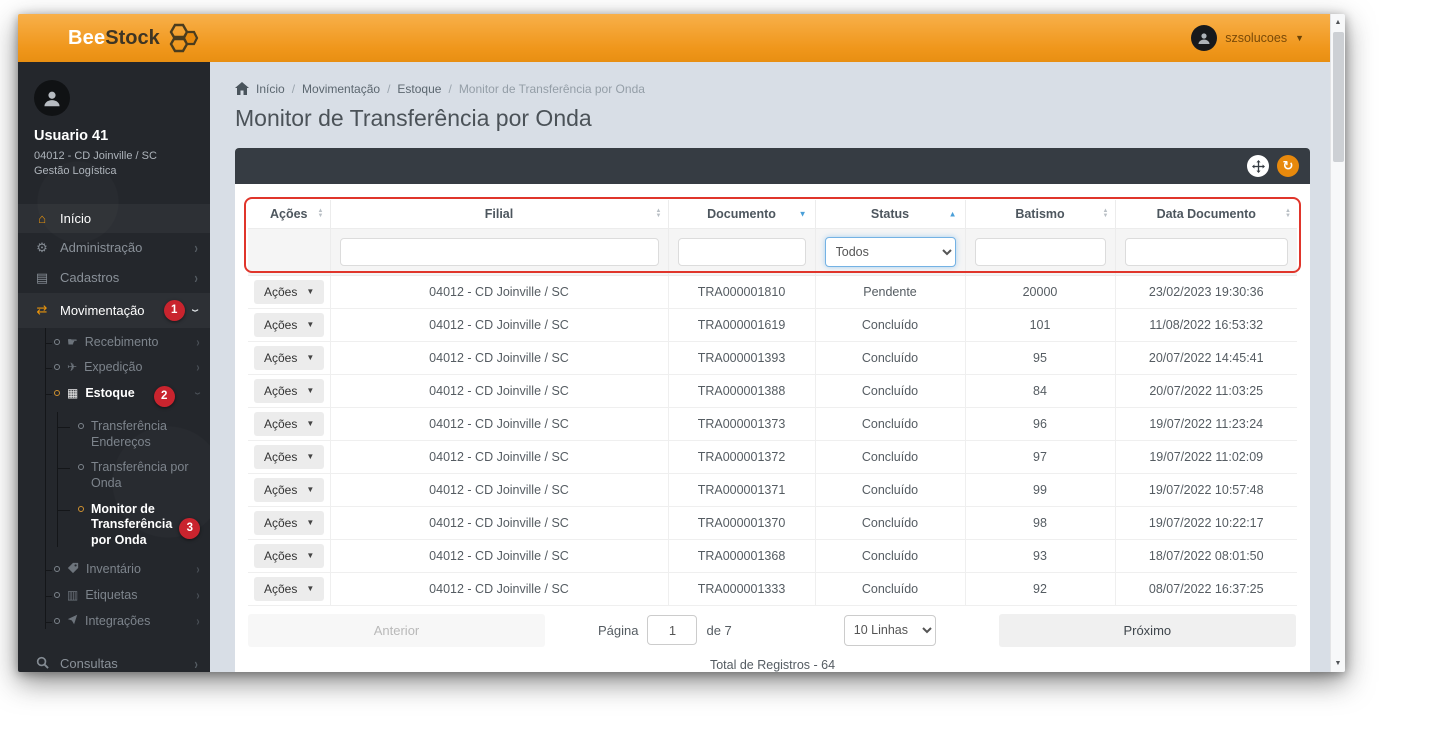 The width and height of the screenshot is (1444, 749). I want to click on previous-page-button: Anterior, so click(396, 630).